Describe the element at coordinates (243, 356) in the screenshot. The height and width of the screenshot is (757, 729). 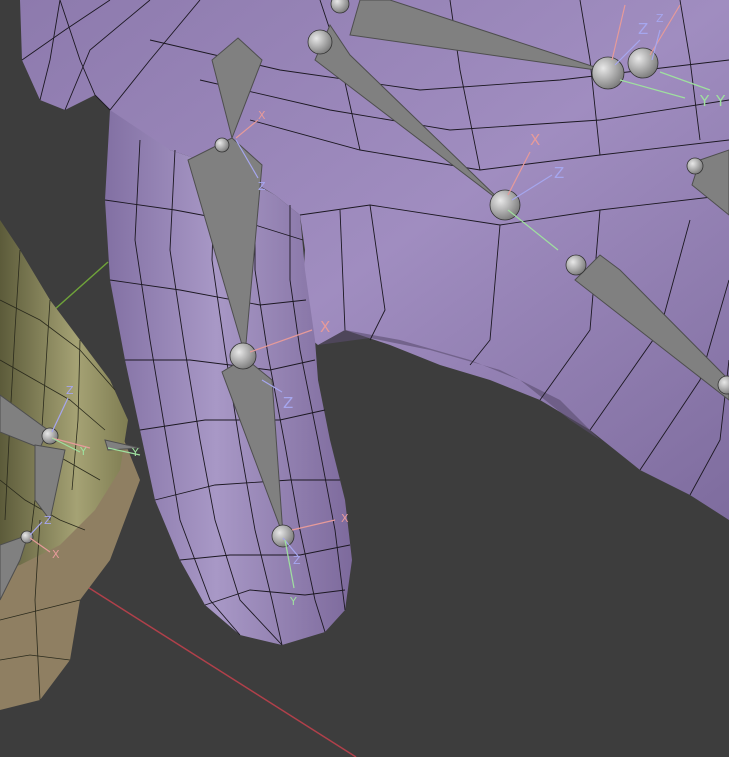
I see `joint-index-middle` at that location.